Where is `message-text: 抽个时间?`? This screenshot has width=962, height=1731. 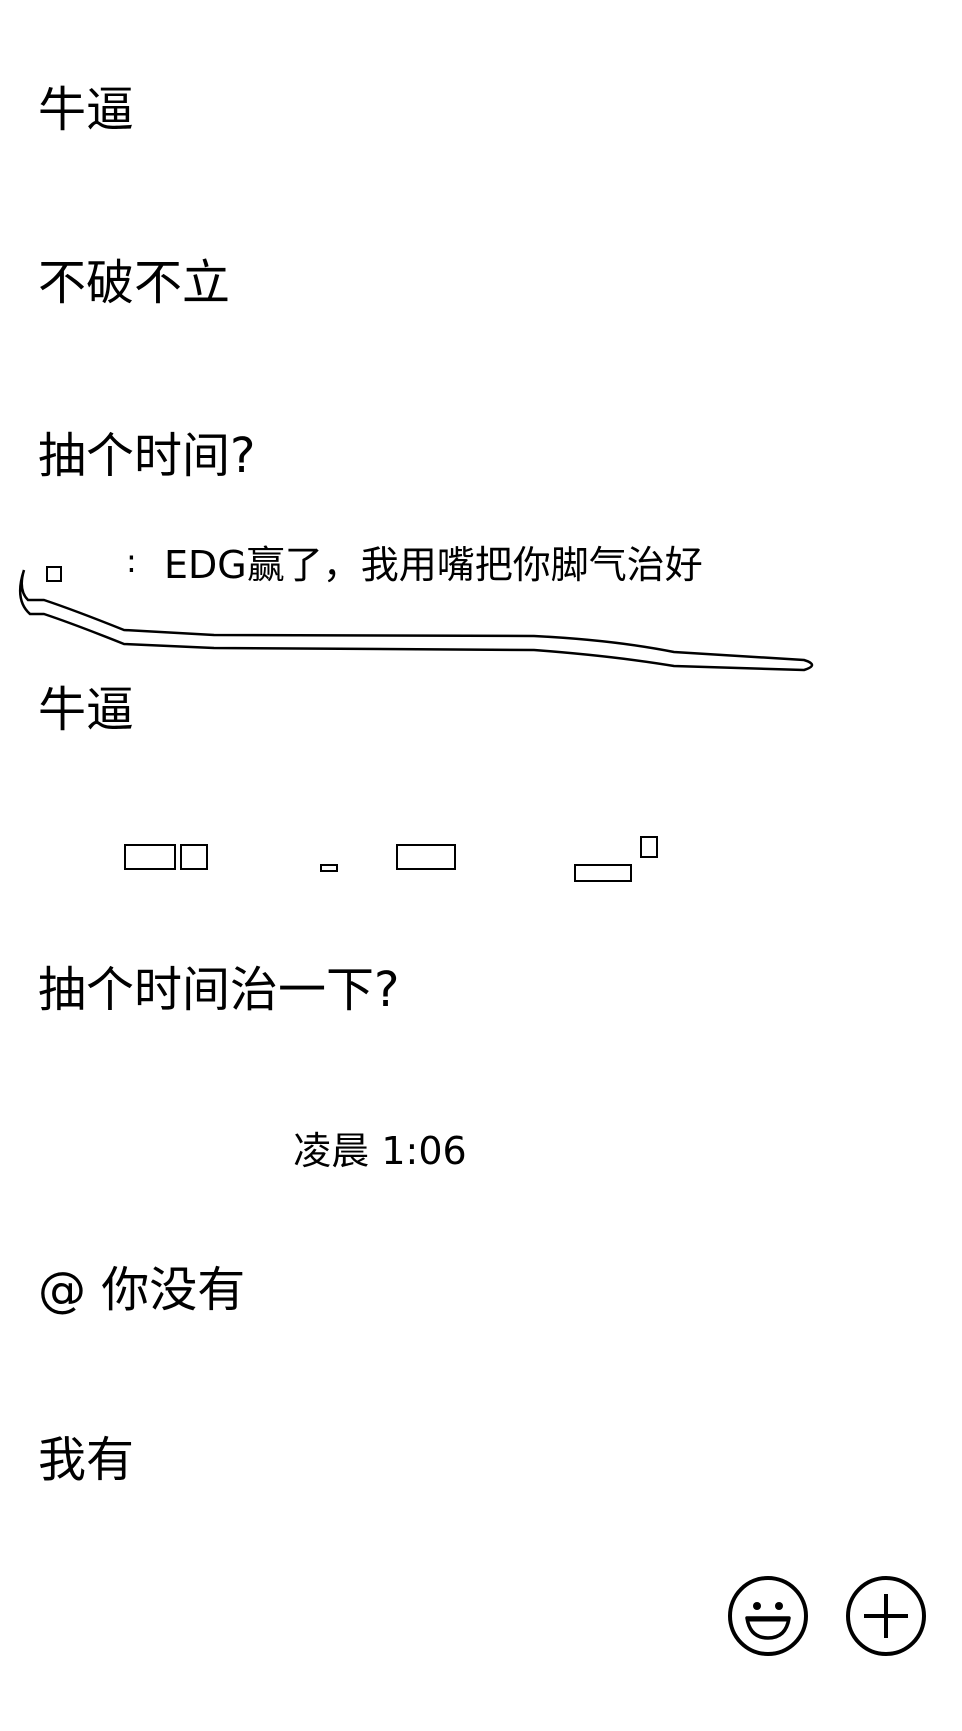
message-text: 抽个时间? is located at coordinates (147, 456).